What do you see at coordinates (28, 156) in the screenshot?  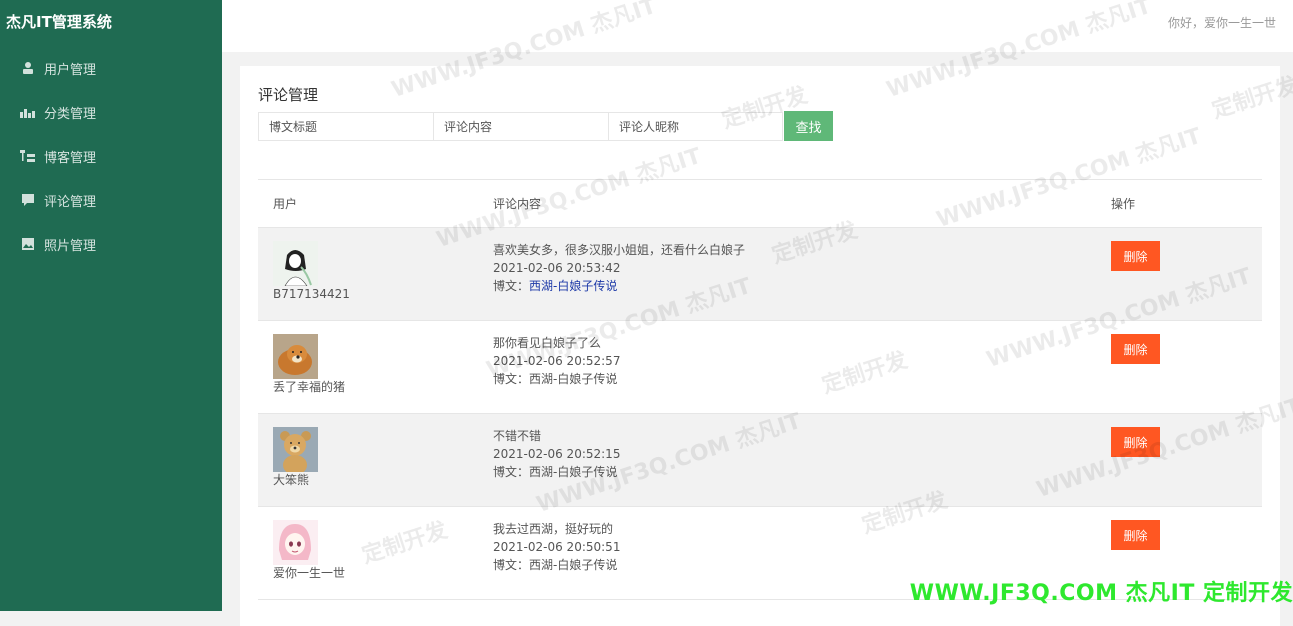 I see `tree-icon` at bounding box center [28, 156].